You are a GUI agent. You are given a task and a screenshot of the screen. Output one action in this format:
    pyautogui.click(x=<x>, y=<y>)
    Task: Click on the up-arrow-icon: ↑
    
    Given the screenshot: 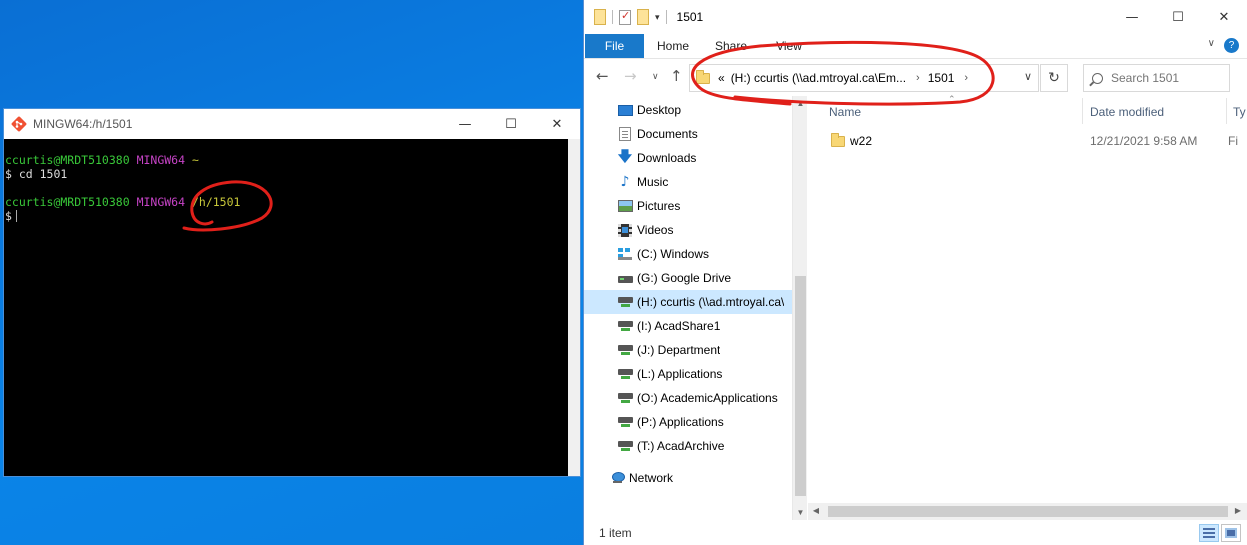 What is the action you would take?
    pyautogui.click(x=676, y=76)
    